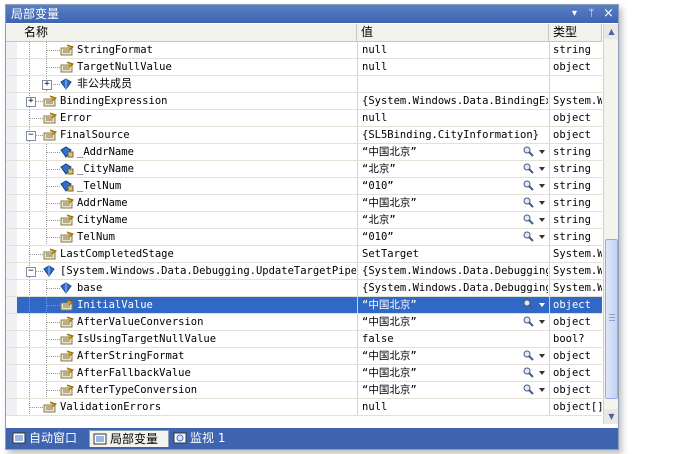 The width and height of the screenshot is (678, 454). I want to click on close-icon: ×, so click(608, 13).